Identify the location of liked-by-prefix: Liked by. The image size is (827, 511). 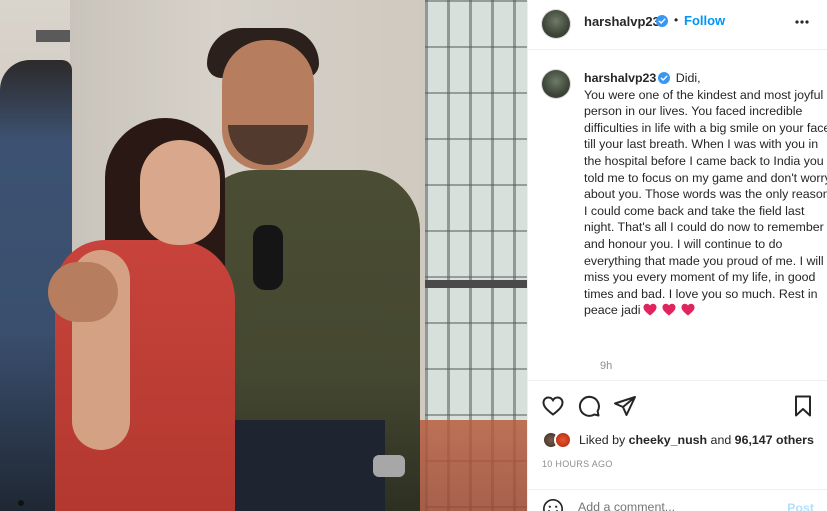
(604, 440).